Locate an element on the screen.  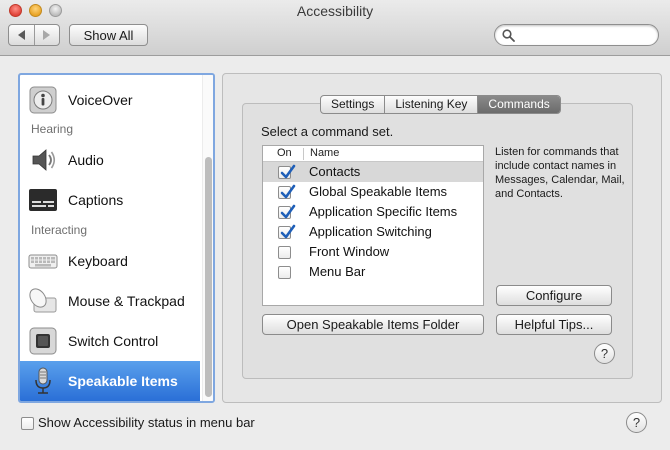
voiceover-icon is located at coordinates (43, 100).